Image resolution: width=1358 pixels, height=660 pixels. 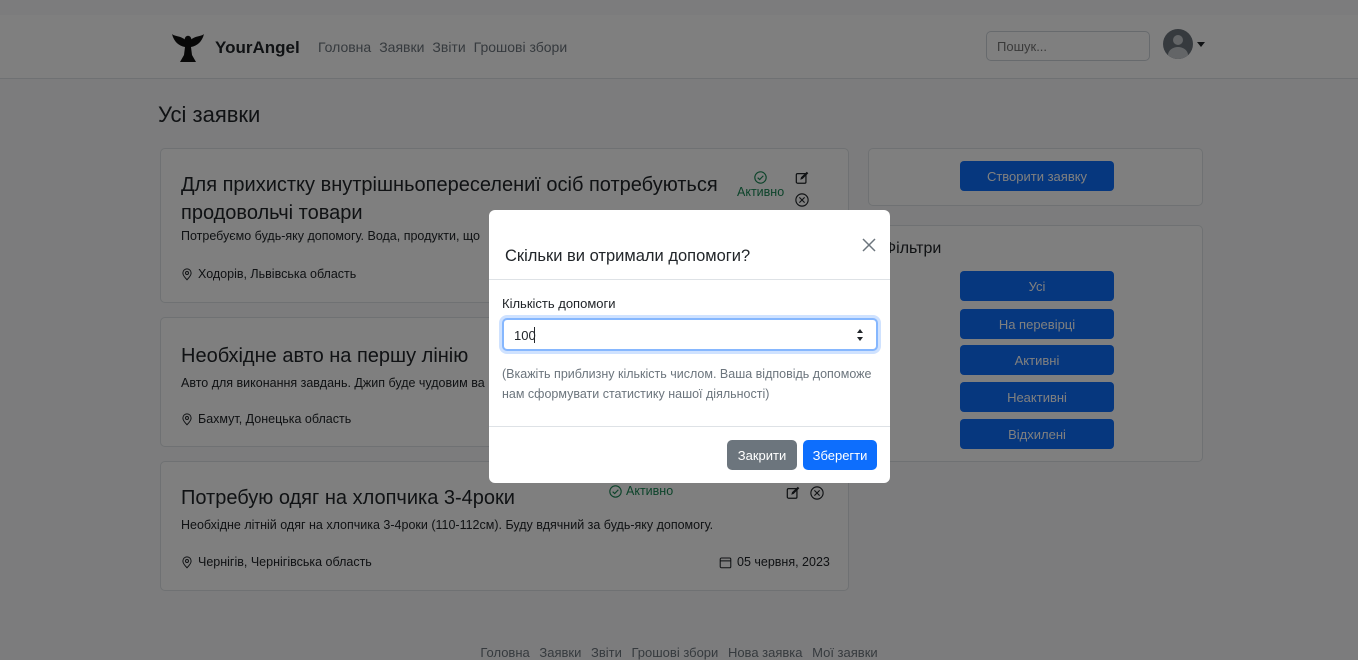 What do you see at coordinates (762, 455) in the screenshot?
I see `close-button: Закрити` at bounding box center [762, 455].